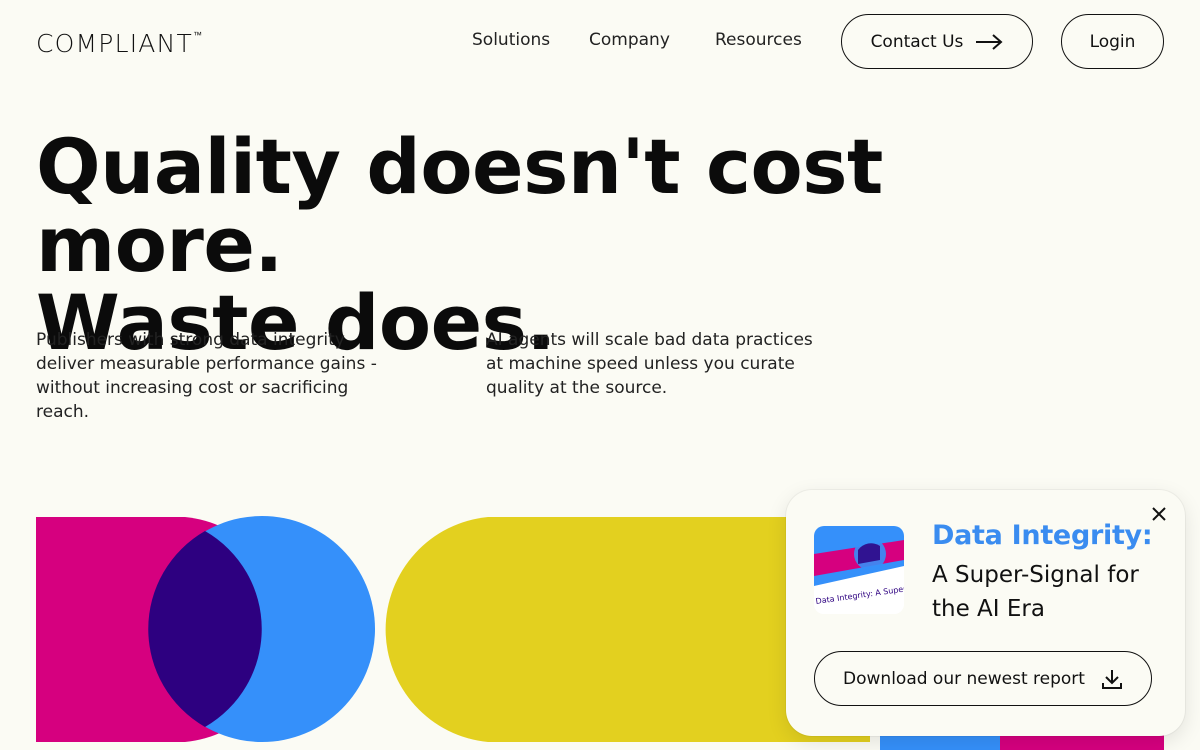 The image size is (1200, 750). Describe the element at coordinates (1111, 679) in the screenshot. I see `download-icon` at that location.